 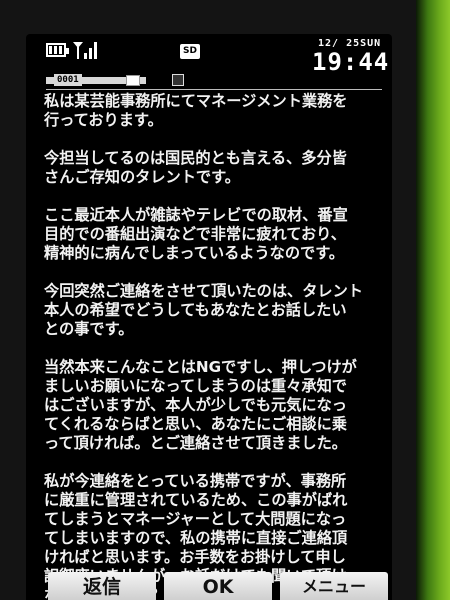 I want to click on attachment-icon, so click(x=178, y=80).